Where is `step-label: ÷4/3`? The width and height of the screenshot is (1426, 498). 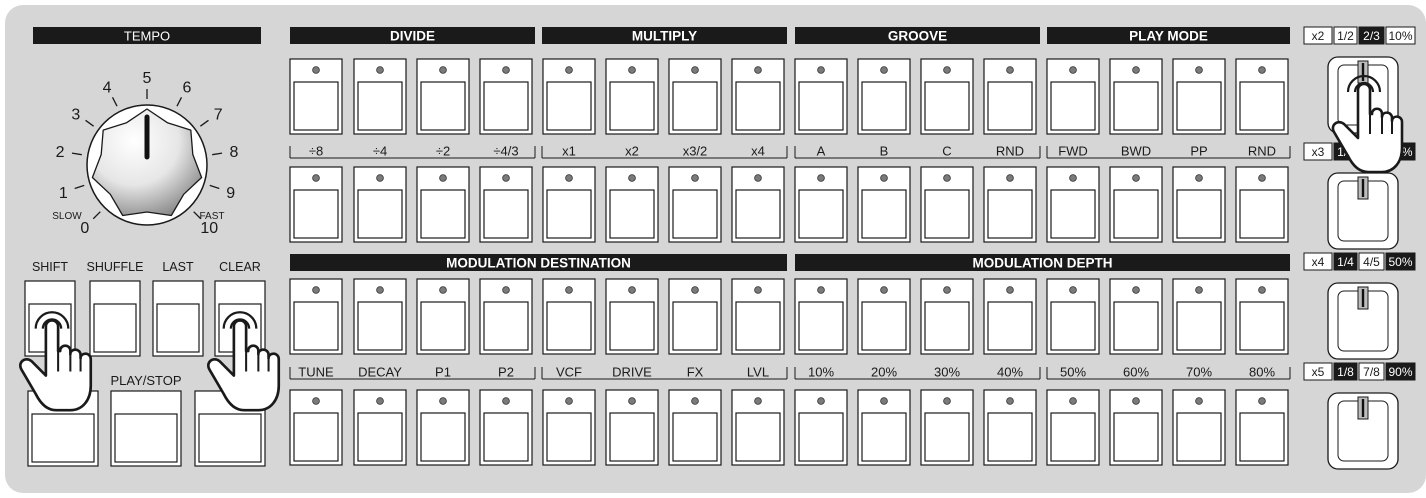 step-label: ÷4/3 is located at coordinates (505, 151).